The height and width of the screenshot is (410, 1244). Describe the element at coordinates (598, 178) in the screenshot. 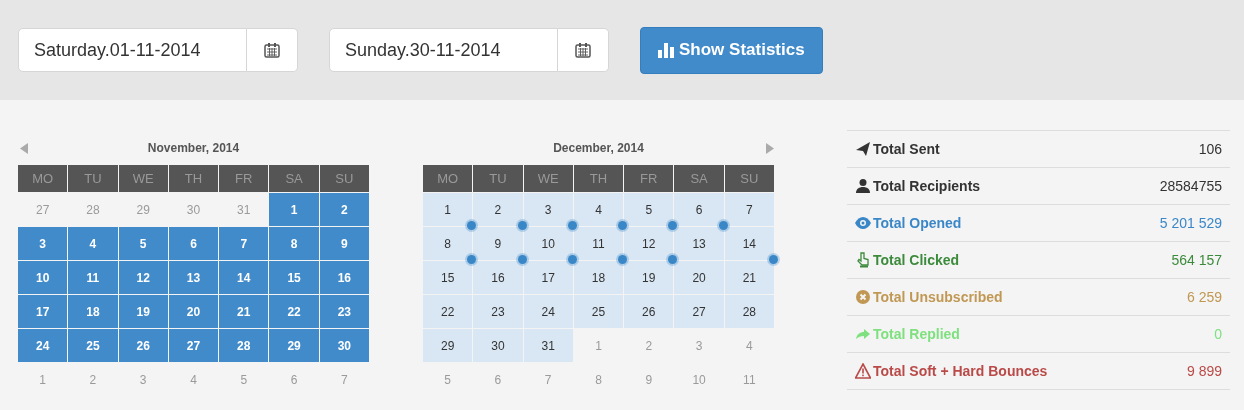

I see `weekday-header: TH` at that location.